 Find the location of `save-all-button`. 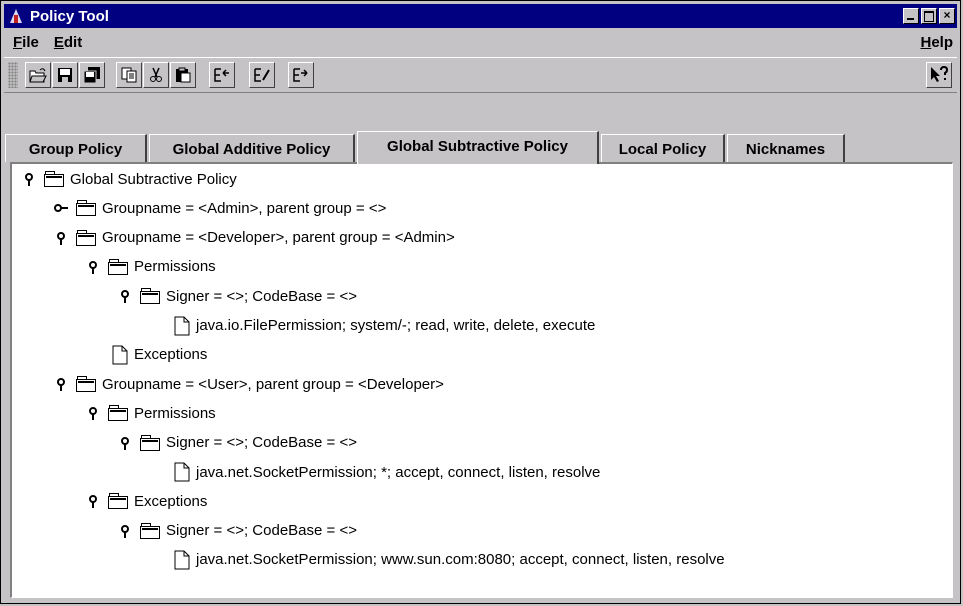

save-all-button is located at coordinates (92, 75).